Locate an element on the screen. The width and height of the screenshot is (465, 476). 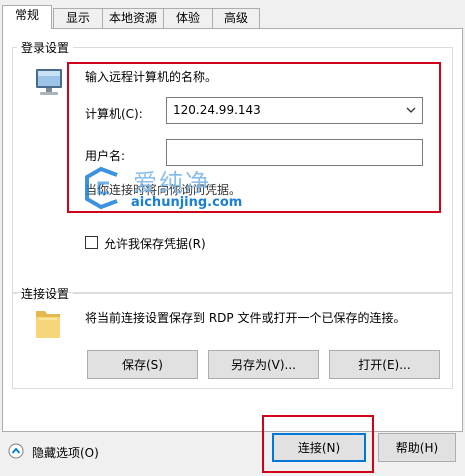
computer-label: 计算机(C): is located at coordinates (114, 114).